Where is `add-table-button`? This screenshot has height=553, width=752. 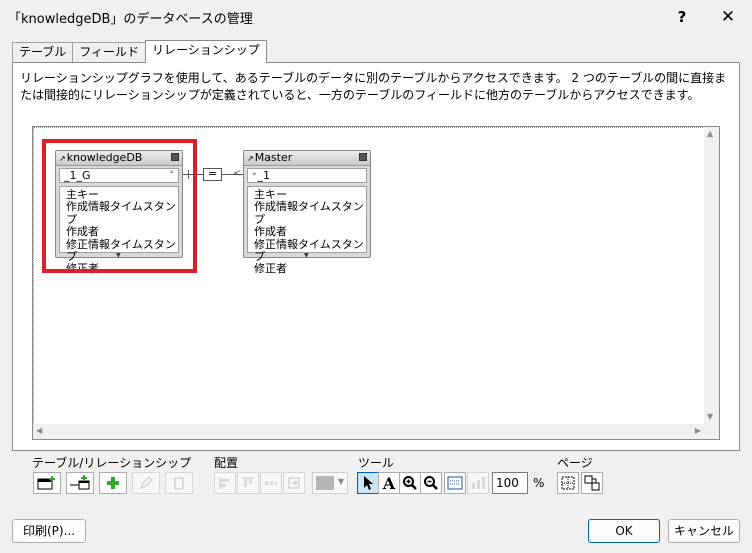 add-table-button is located at coordinates (47, 483).